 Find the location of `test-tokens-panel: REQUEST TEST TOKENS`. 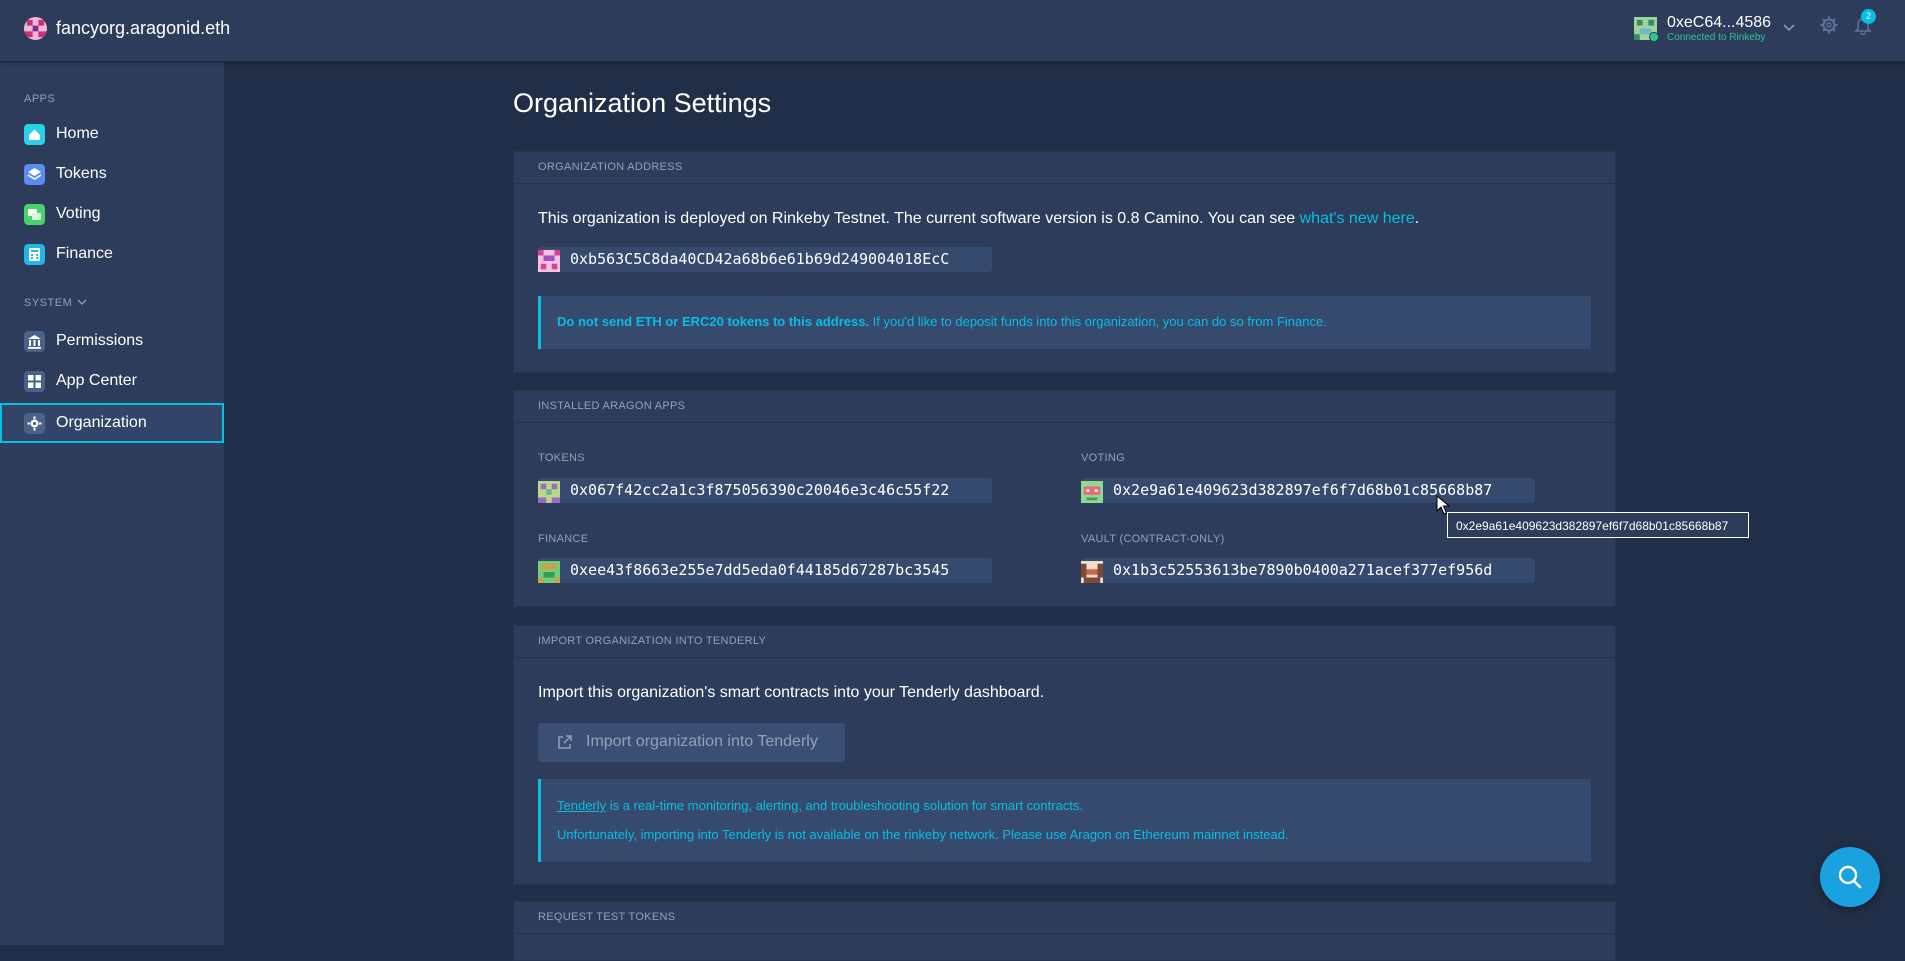

test-tokens-panel: REQUEST TEST TOKENS is located at coordinates (1064, 931).